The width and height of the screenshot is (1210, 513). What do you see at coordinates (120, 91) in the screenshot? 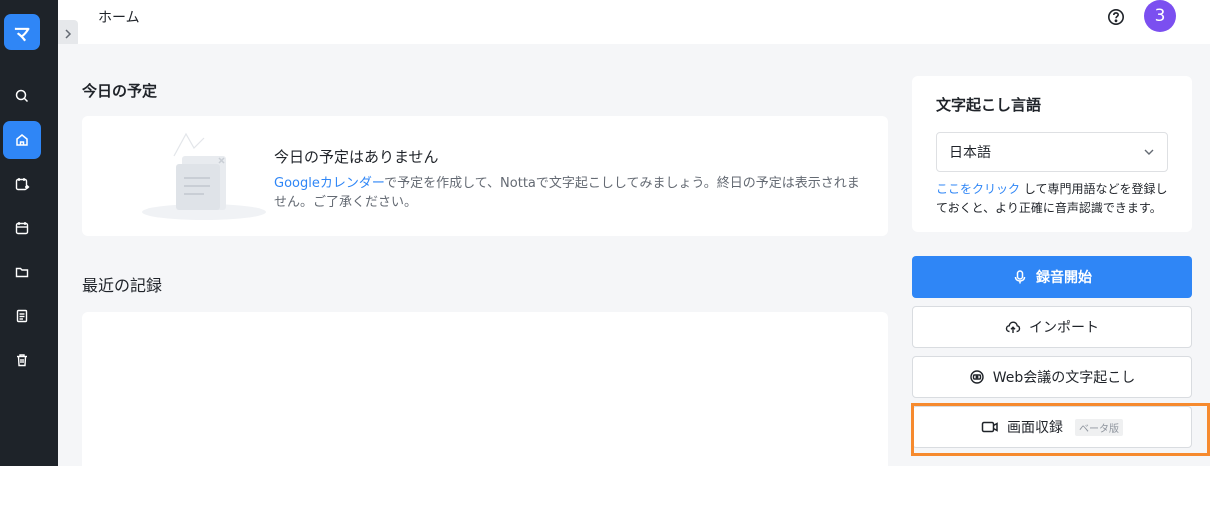
I see `schedule-heading: 今日の予定` at bounding box center [120, 91].